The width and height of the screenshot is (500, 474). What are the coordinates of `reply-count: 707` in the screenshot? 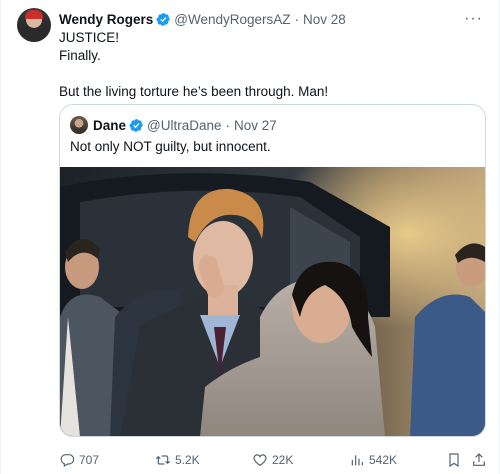 It's located at (89, 460).